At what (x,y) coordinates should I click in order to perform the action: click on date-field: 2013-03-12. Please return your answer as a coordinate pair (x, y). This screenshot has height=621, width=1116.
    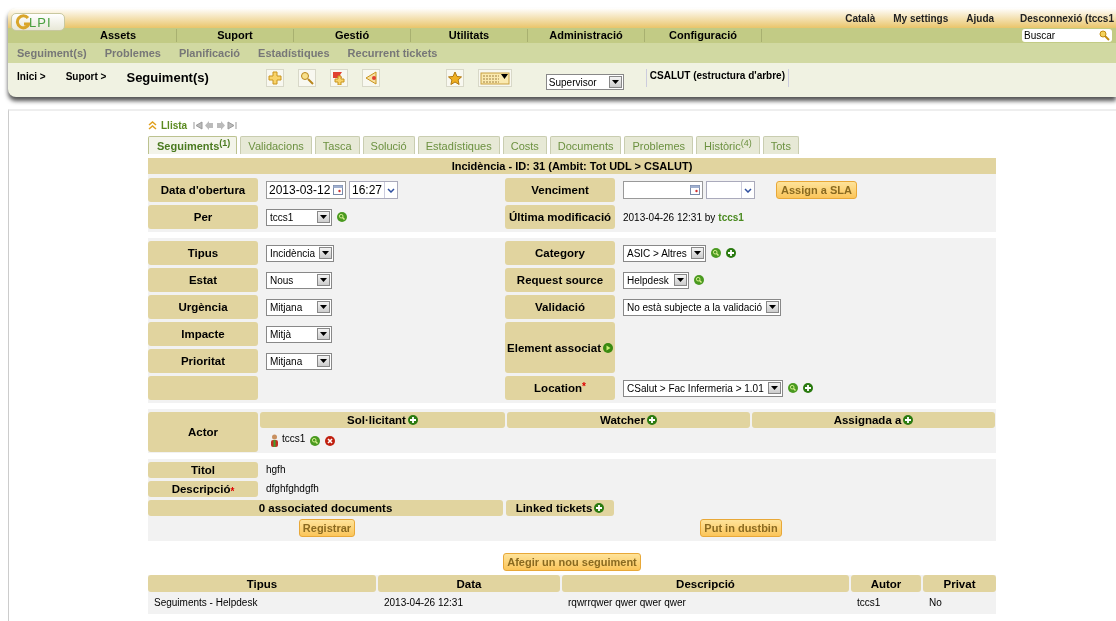
    Looking at the image, I should click on (306, 190).